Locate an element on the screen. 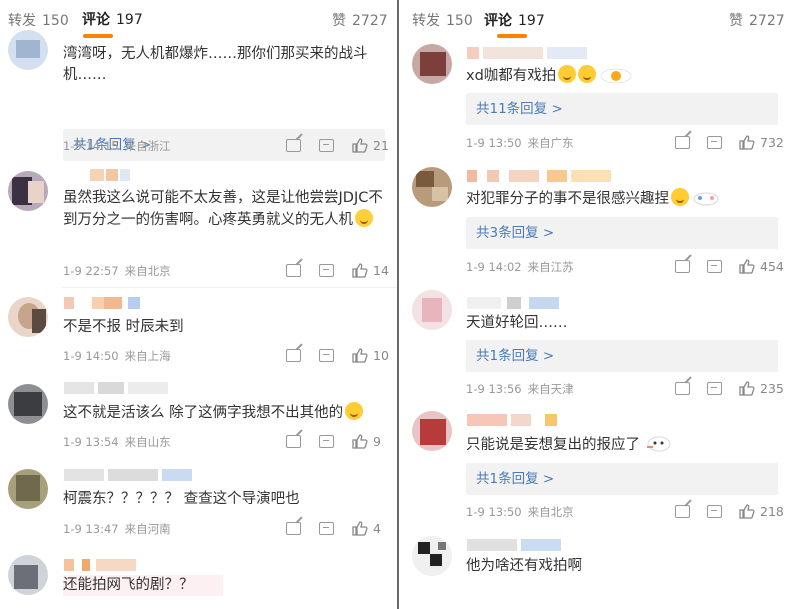 The image size is (786, 609). tab-like-count: 2727 is located at coordinates (370, 21).